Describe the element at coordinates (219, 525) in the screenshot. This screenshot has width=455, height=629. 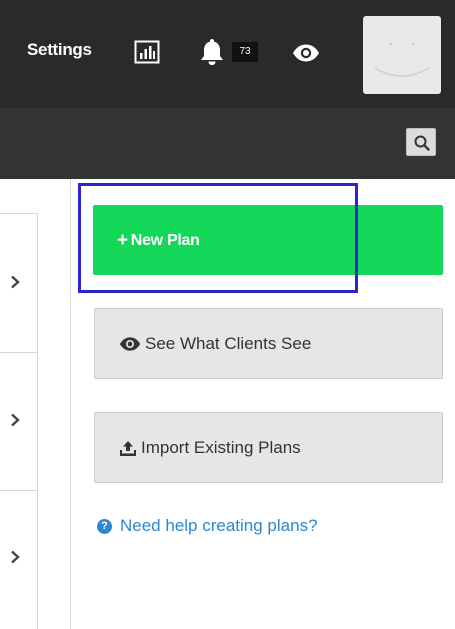
I see `help-link-label: Need help creating plans?` at that location.